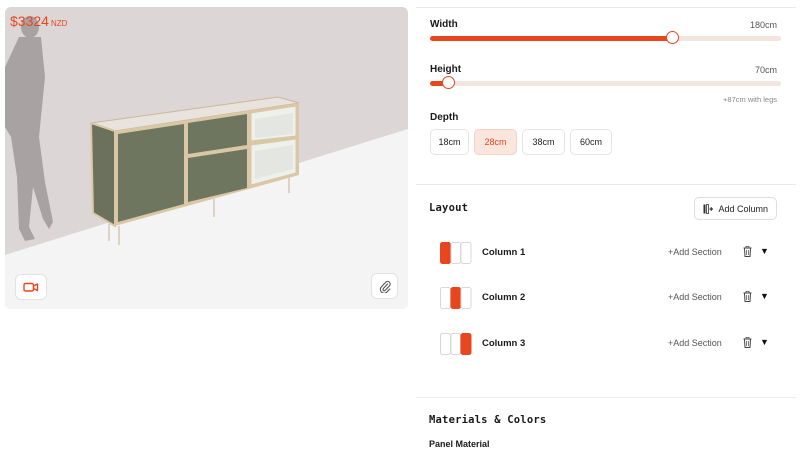 The image size is (800, 450). I want to click on camera-view-button, so click(31, 287).